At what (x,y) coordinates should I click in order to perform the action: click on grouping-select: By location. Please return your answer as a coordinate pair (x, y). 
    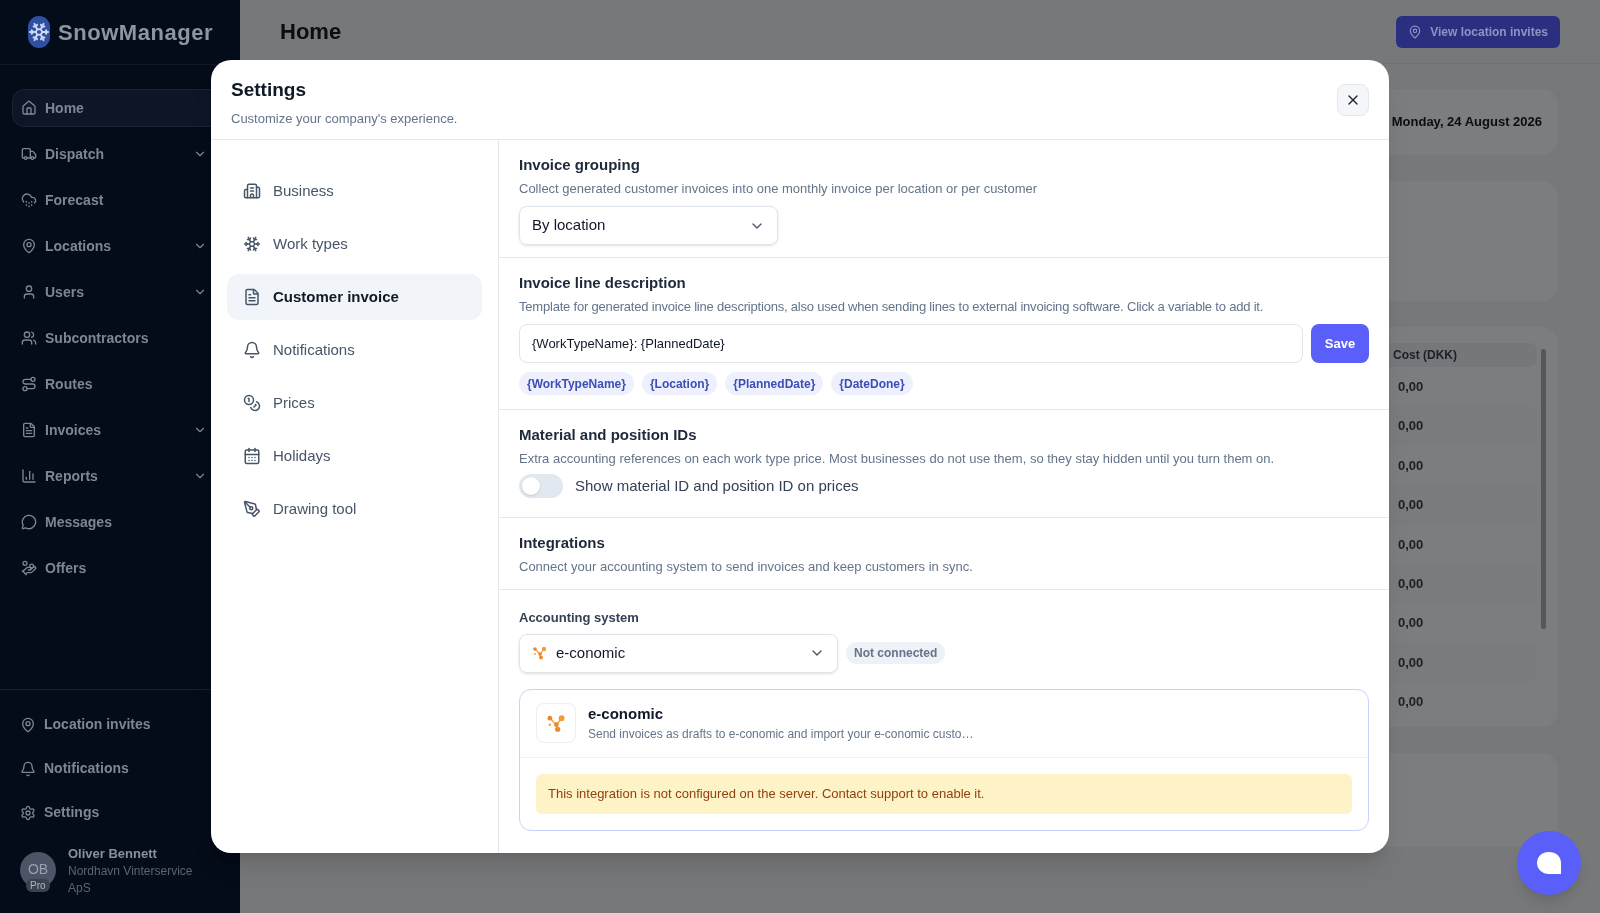
    Looking at the image, I should click on (648, 225).